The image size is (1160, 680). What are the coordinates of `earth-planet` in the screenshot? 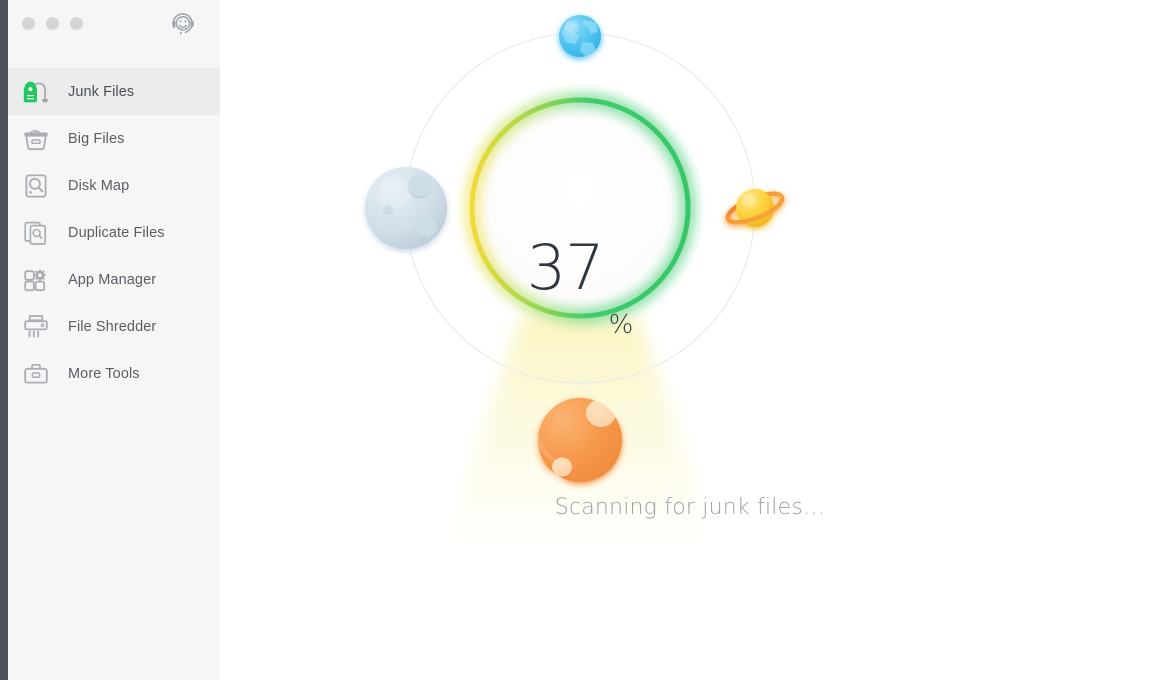 It's located at (580, 36).